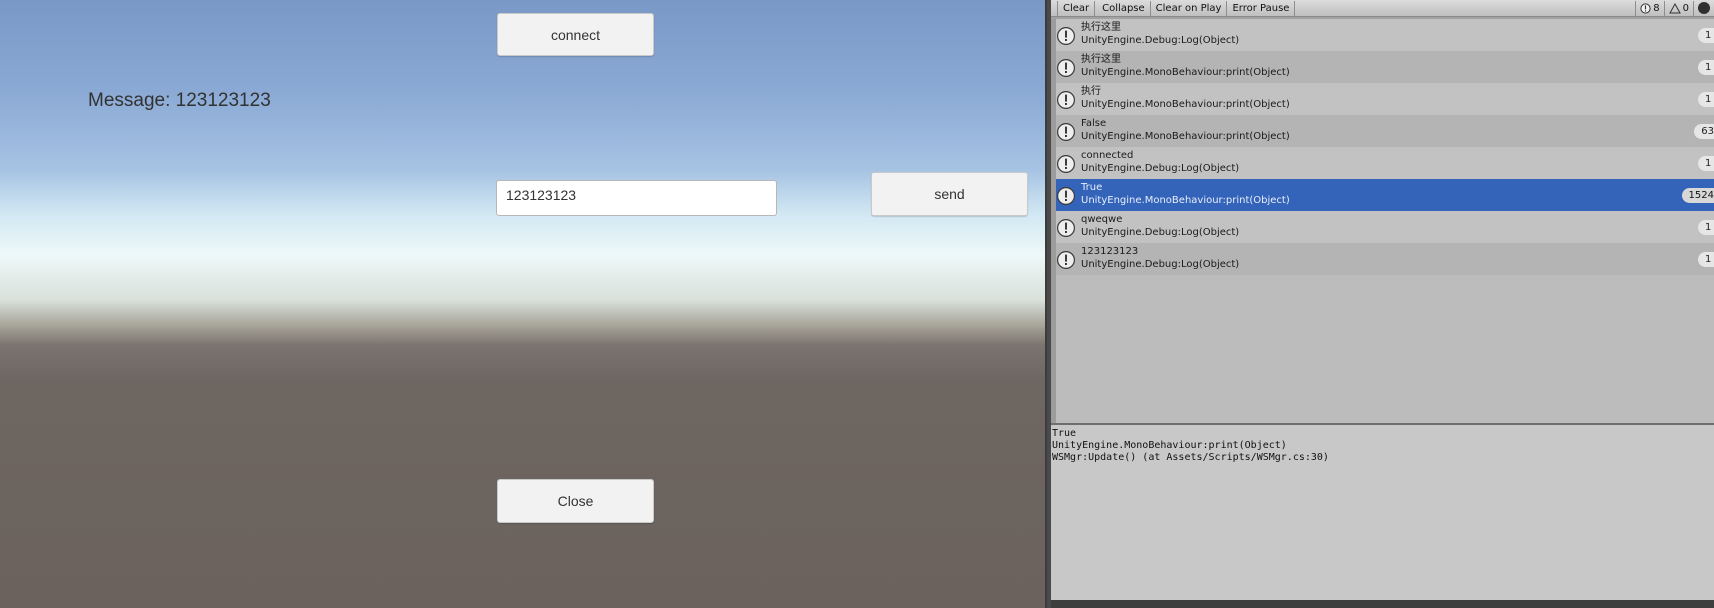 The height and width of the screenshot is (608, 1714). I want to click on log-count-badge: 1524, so click(1697, 195).